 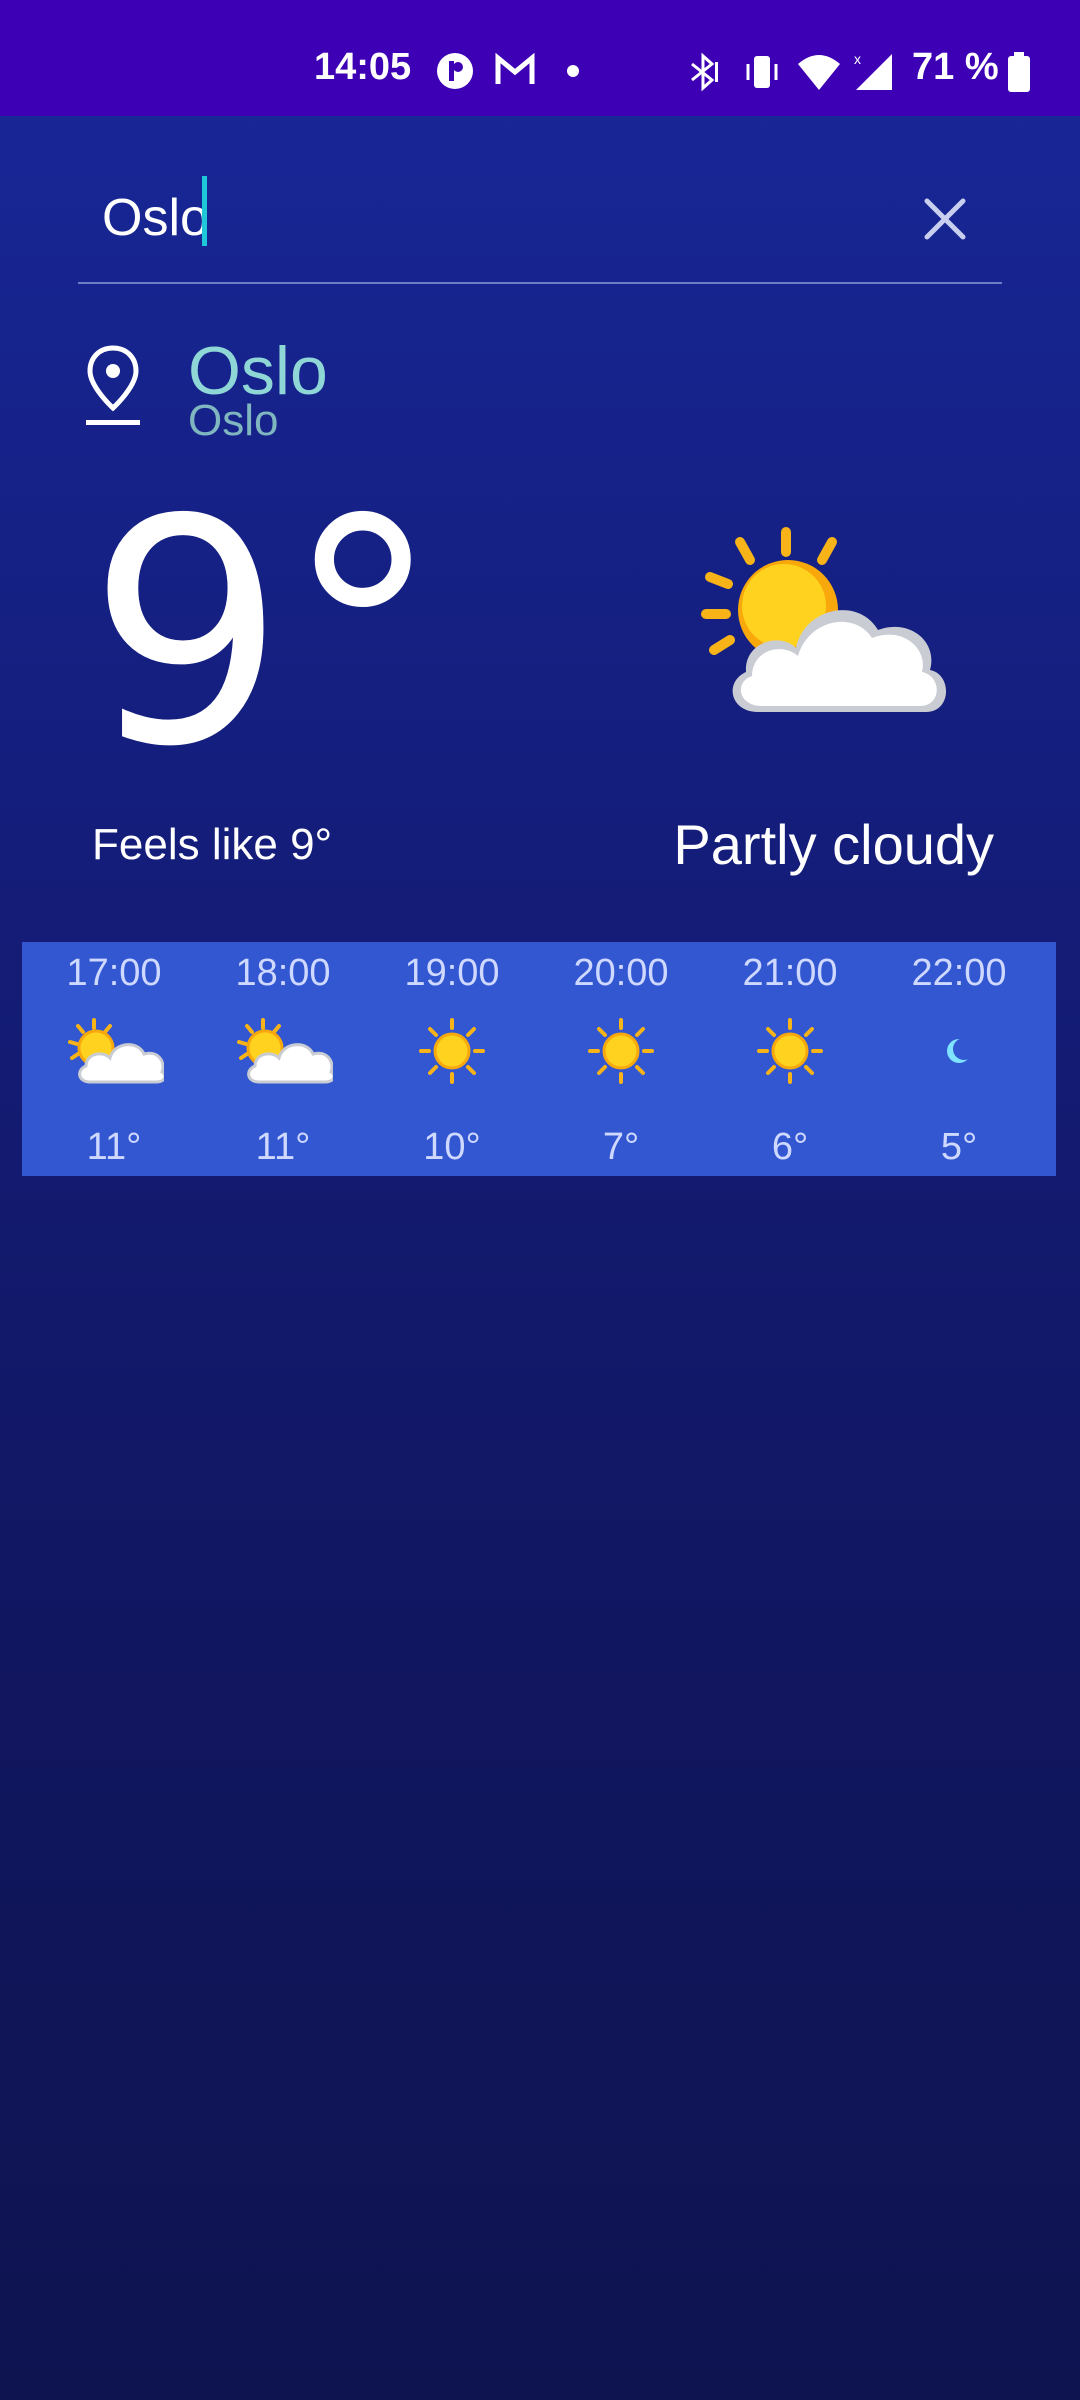 I want to click on dot-icon, so click(x=573, y=73).